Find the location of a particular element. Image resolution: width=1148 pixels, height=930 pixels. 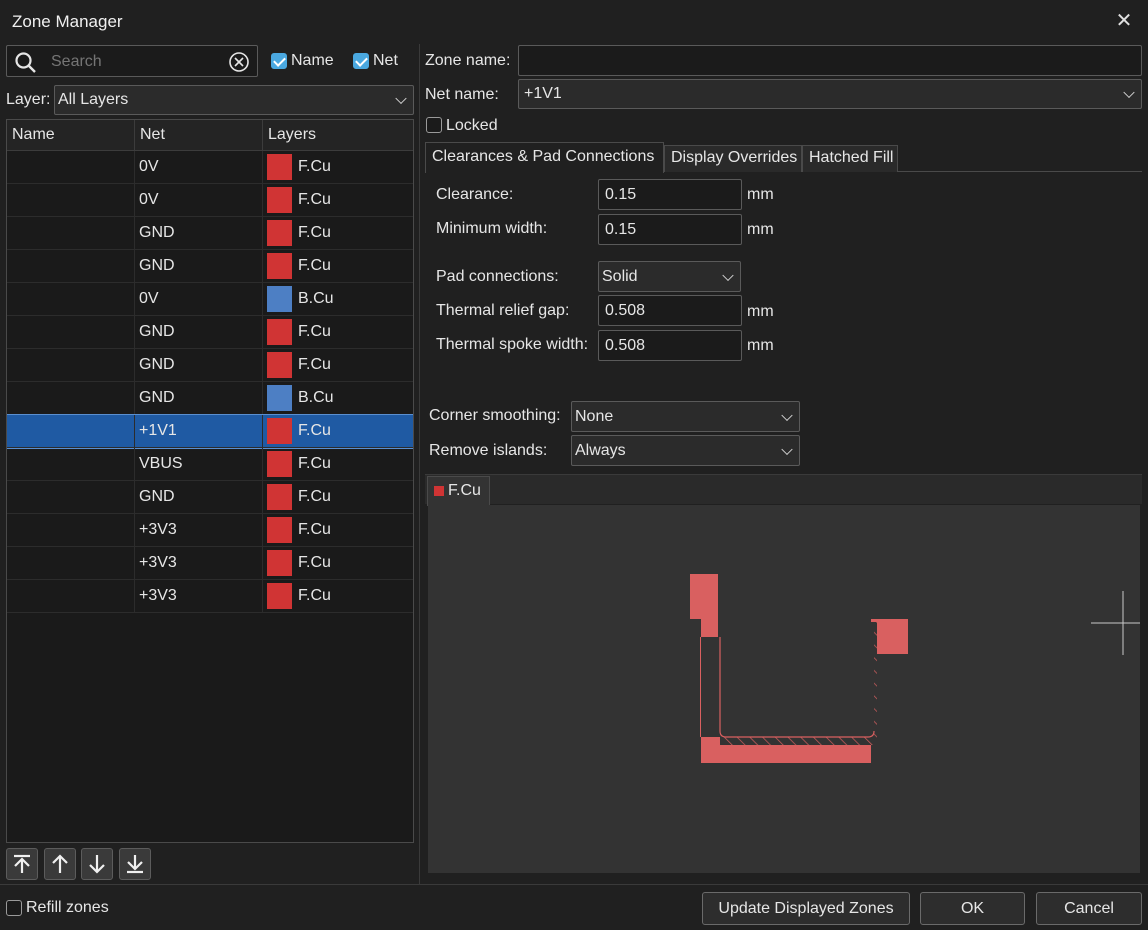

thermal-relief-gap-unit: mm is located at coordinates (760, 311).